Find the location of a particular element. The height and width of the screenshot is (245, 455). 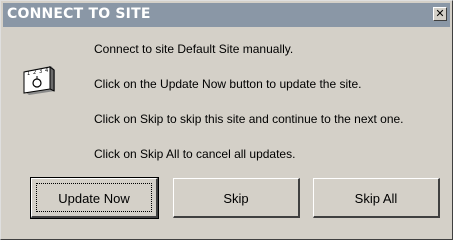

skip-all-label: Skip All is located at coordinates (376, 198).